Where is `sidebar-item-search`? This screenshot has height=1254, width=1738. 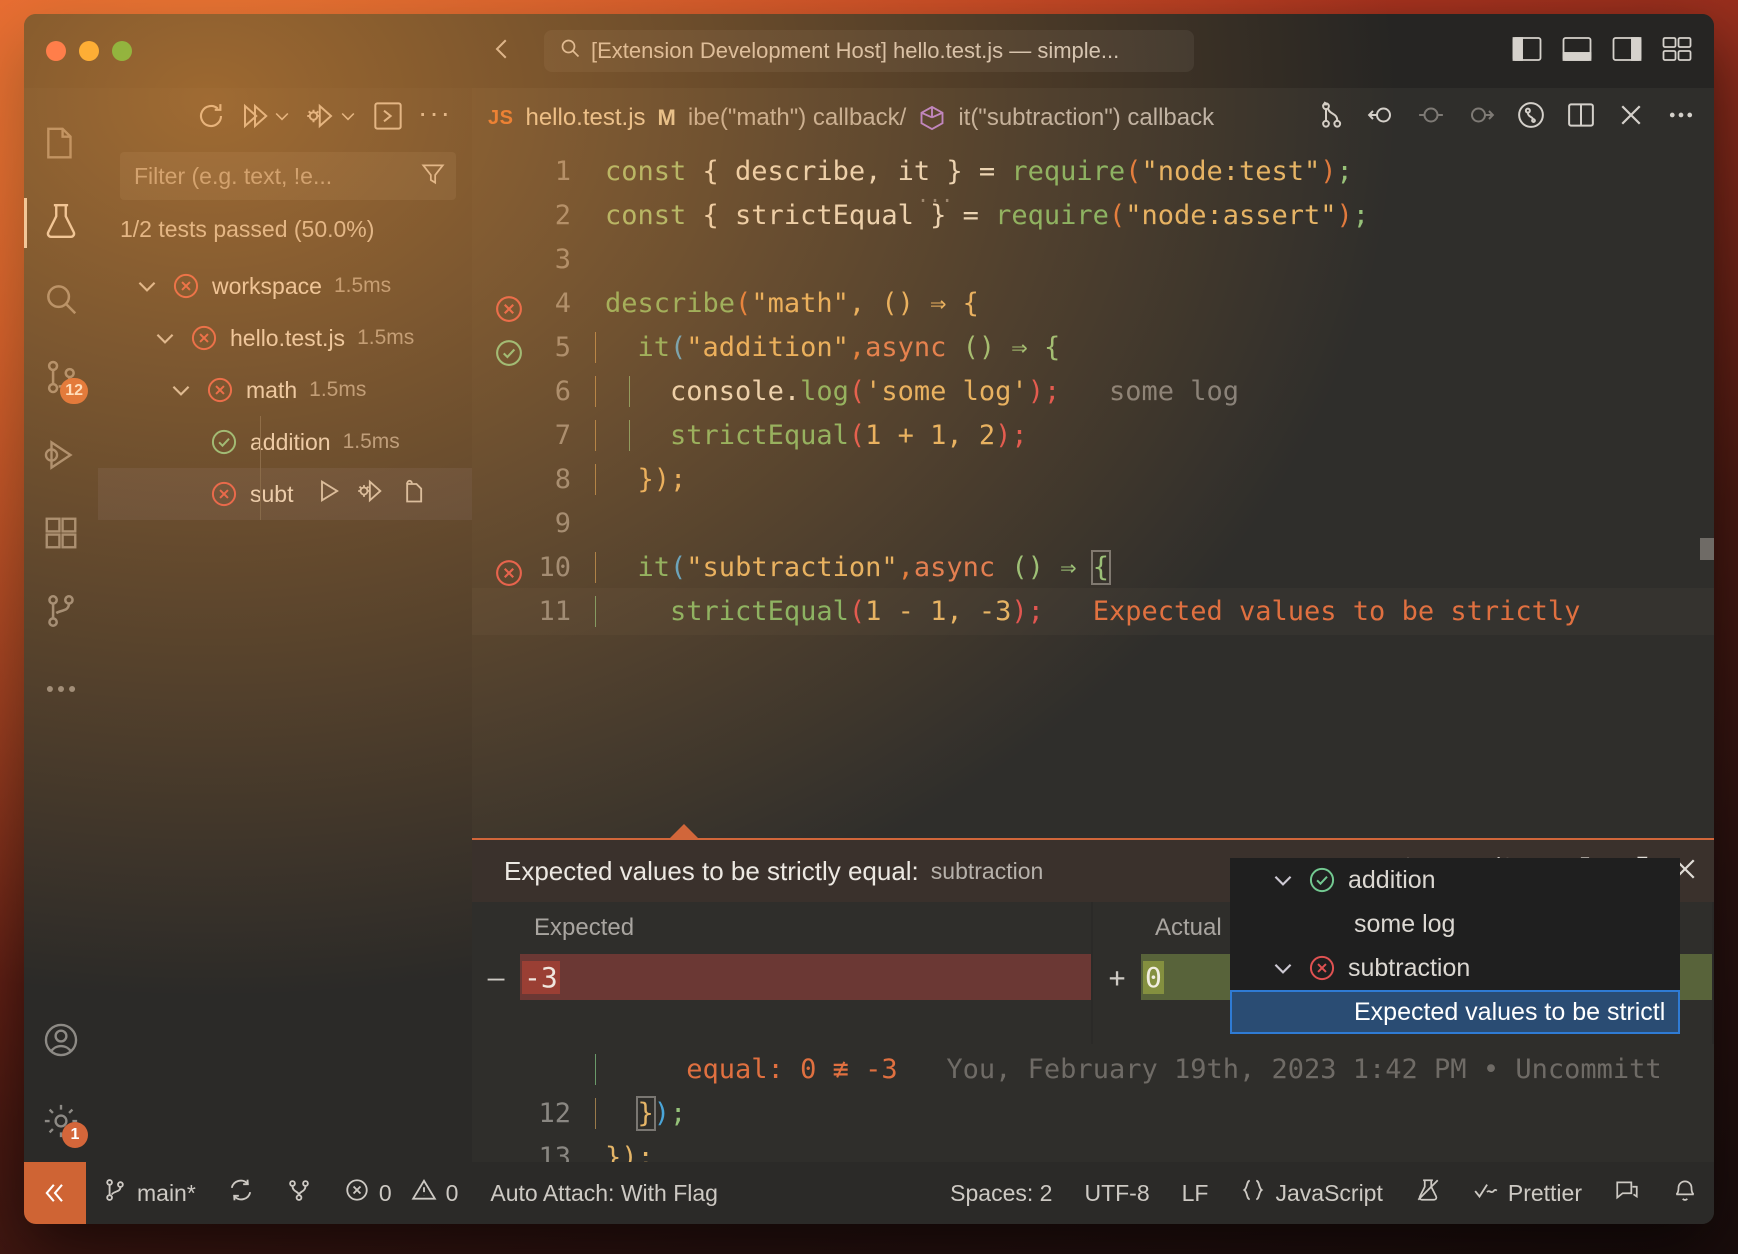
sidebar-item-search is located at coordinates (61, 301).